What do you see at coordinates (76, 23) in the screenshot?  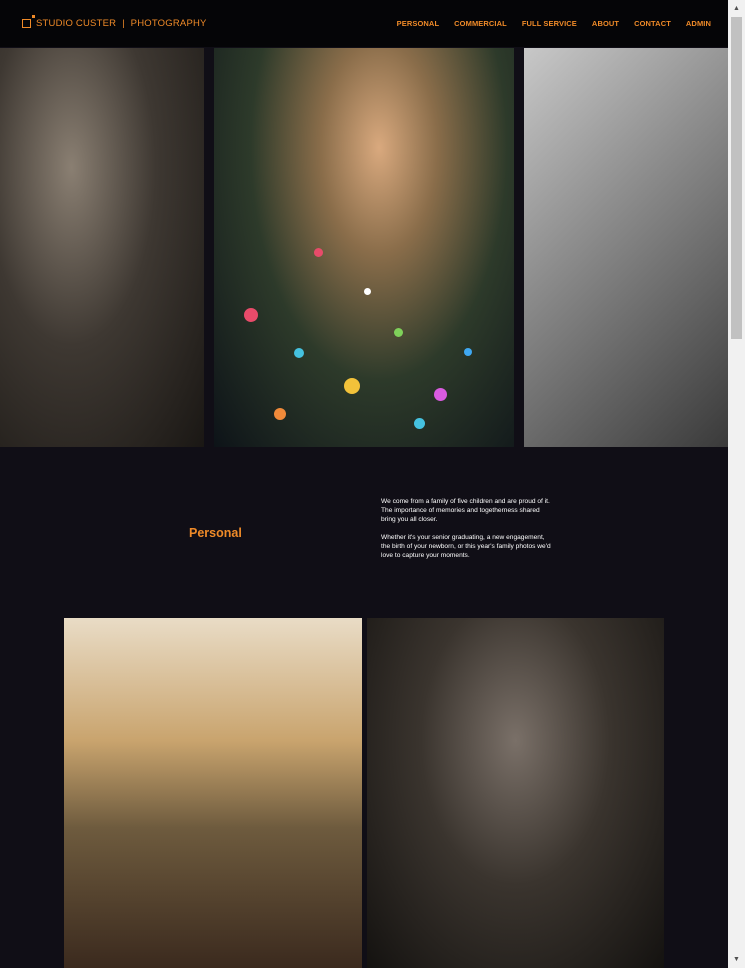 I see `brand-name: STUDIO CUSTER` at bounding box center [76, 23].